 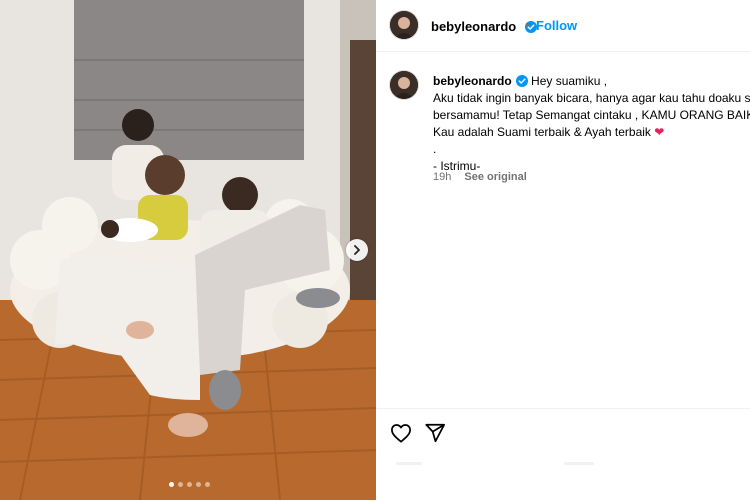 I want to click on timestamp: 19h, so click(x=442, y=177).